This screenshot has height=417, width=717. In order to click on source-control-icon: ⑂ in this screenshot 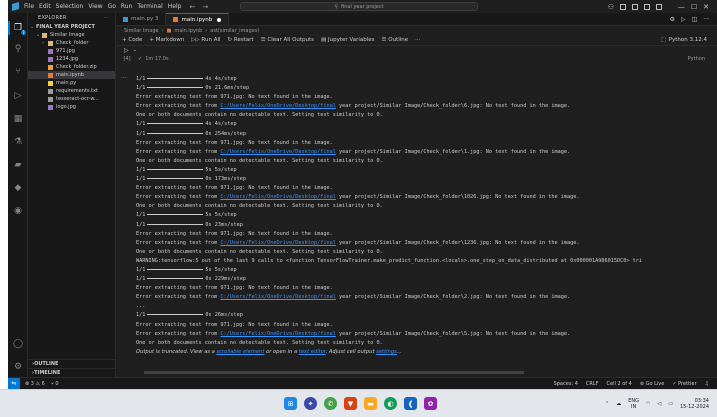, I will do `click(18, 72)`.